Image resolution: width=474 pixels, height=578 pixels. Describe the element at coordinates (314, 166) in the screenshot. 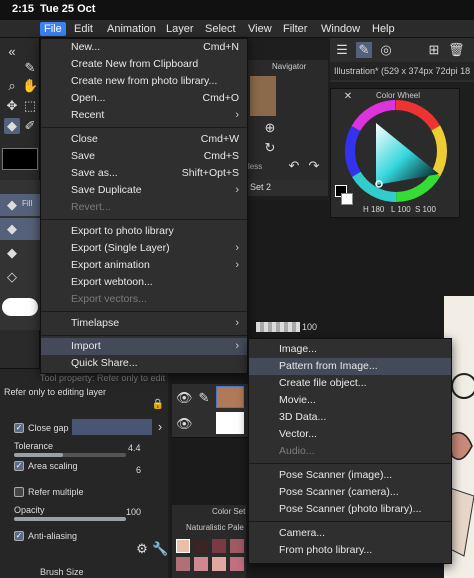

I see `redo-icon: ↷` at that location.